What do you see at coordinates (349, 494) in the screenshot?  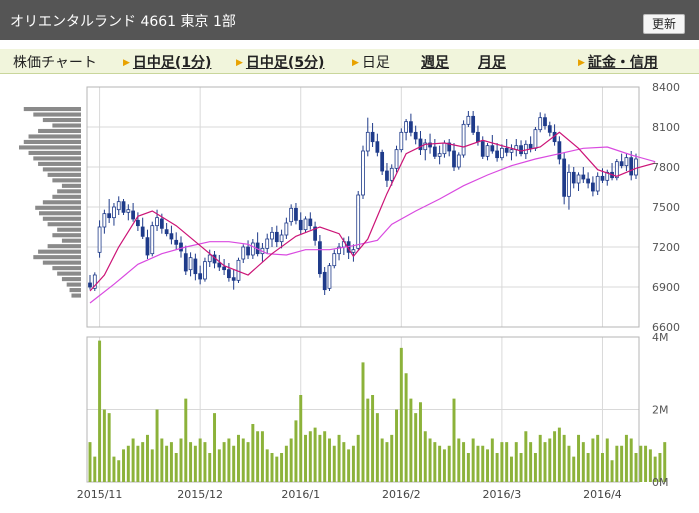 I see `month-labels: 2015/11 2015/12 2016/1 2016/2 2016/3 2016/4` at bounding box center [349, 494].